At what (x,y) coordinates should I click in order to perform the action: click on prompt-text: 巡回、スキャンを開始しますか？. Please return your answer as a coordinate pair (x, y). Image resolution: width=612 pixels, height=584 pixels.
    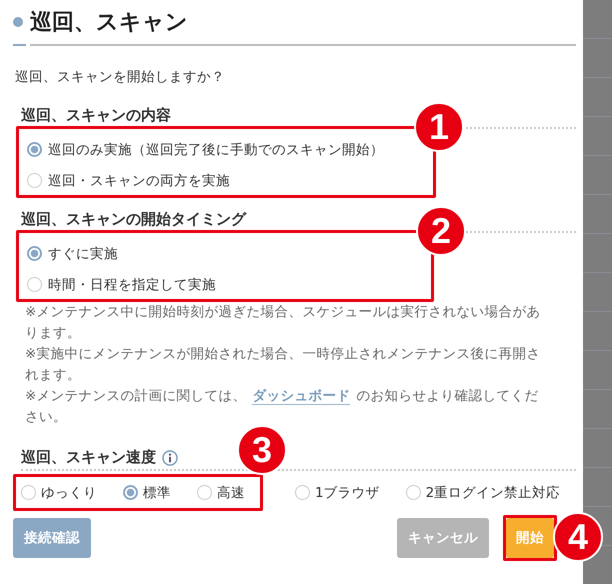
    Looking at the image, I should click on (120, 77).